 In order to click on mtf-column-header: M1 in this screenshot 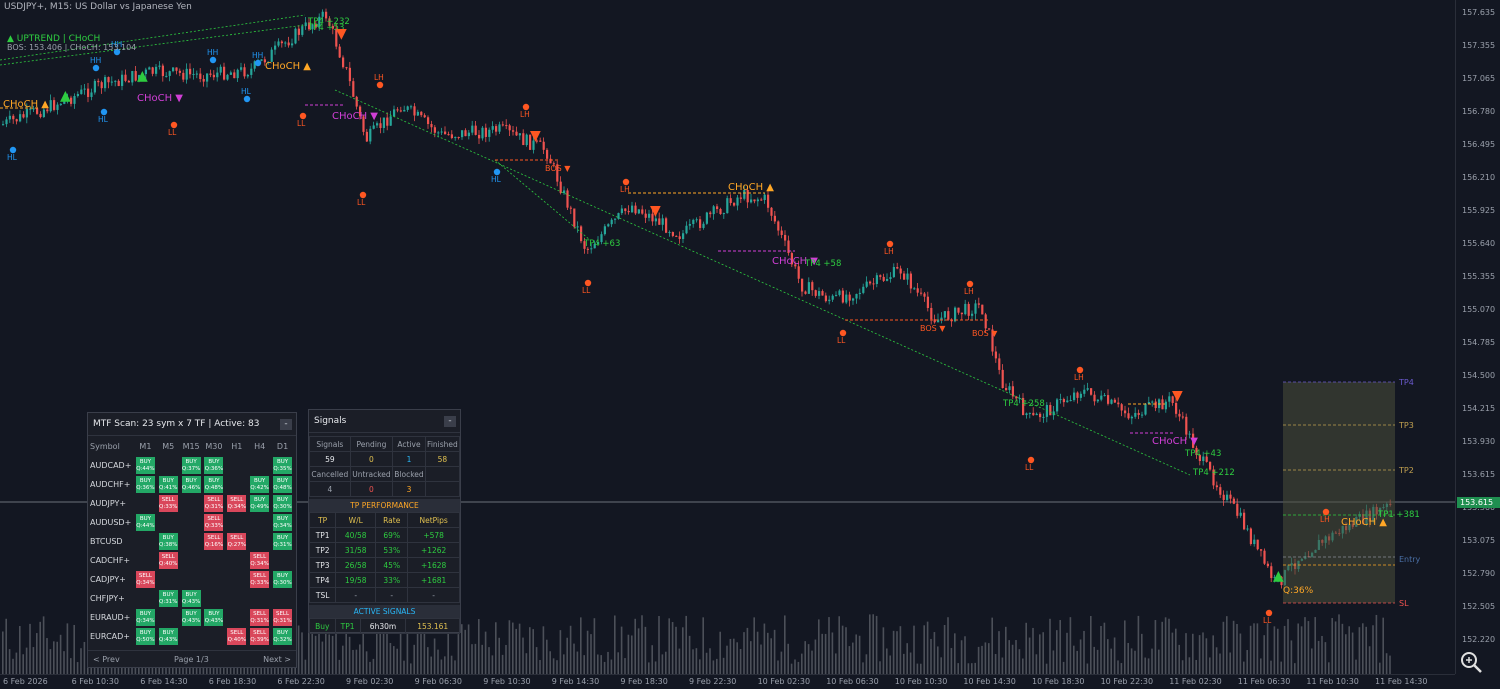, I will do `click(145, 446)`.